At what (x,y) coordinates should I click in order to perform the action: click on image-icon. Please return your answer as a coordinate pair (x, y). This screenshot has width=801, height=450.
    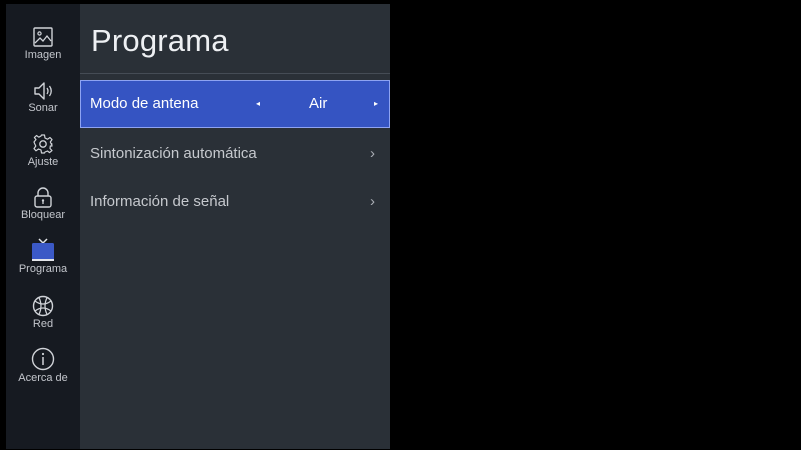
    Looking at the image, I should click on (43, 37).